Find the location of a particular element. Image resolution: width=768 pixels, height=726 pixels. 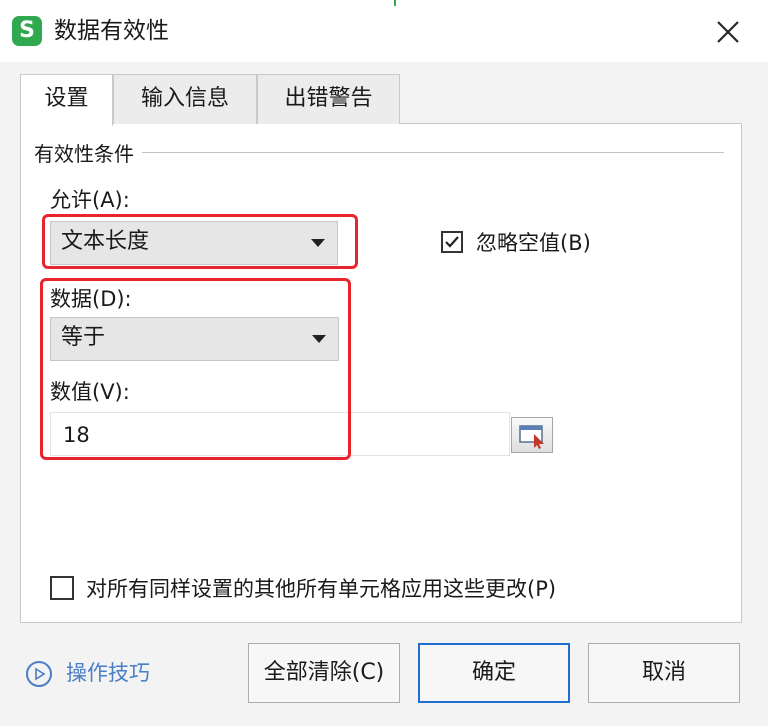

apply-all-label: 对所有同样设置的其他所有单元格应用这些更改(P) is located at coordinates (321, 589).